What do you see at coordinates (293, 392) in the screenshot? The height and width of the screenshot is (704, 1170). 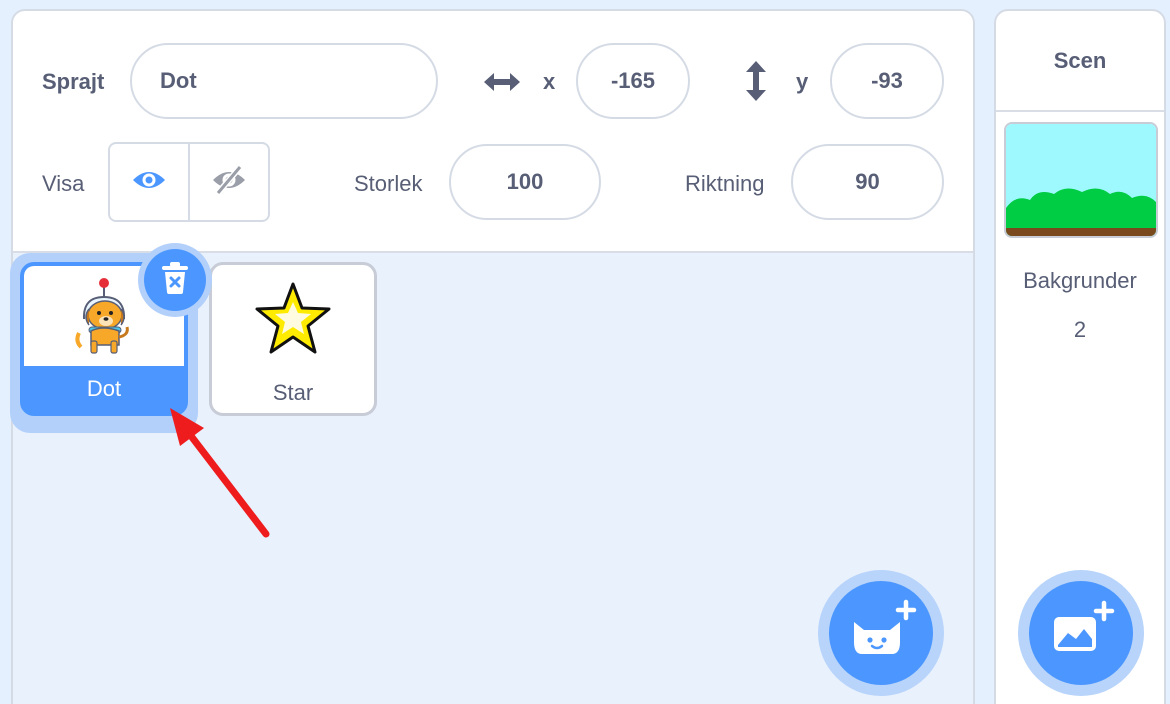 I see `sprite-name-star: Star` at bounding box center [293, 392].